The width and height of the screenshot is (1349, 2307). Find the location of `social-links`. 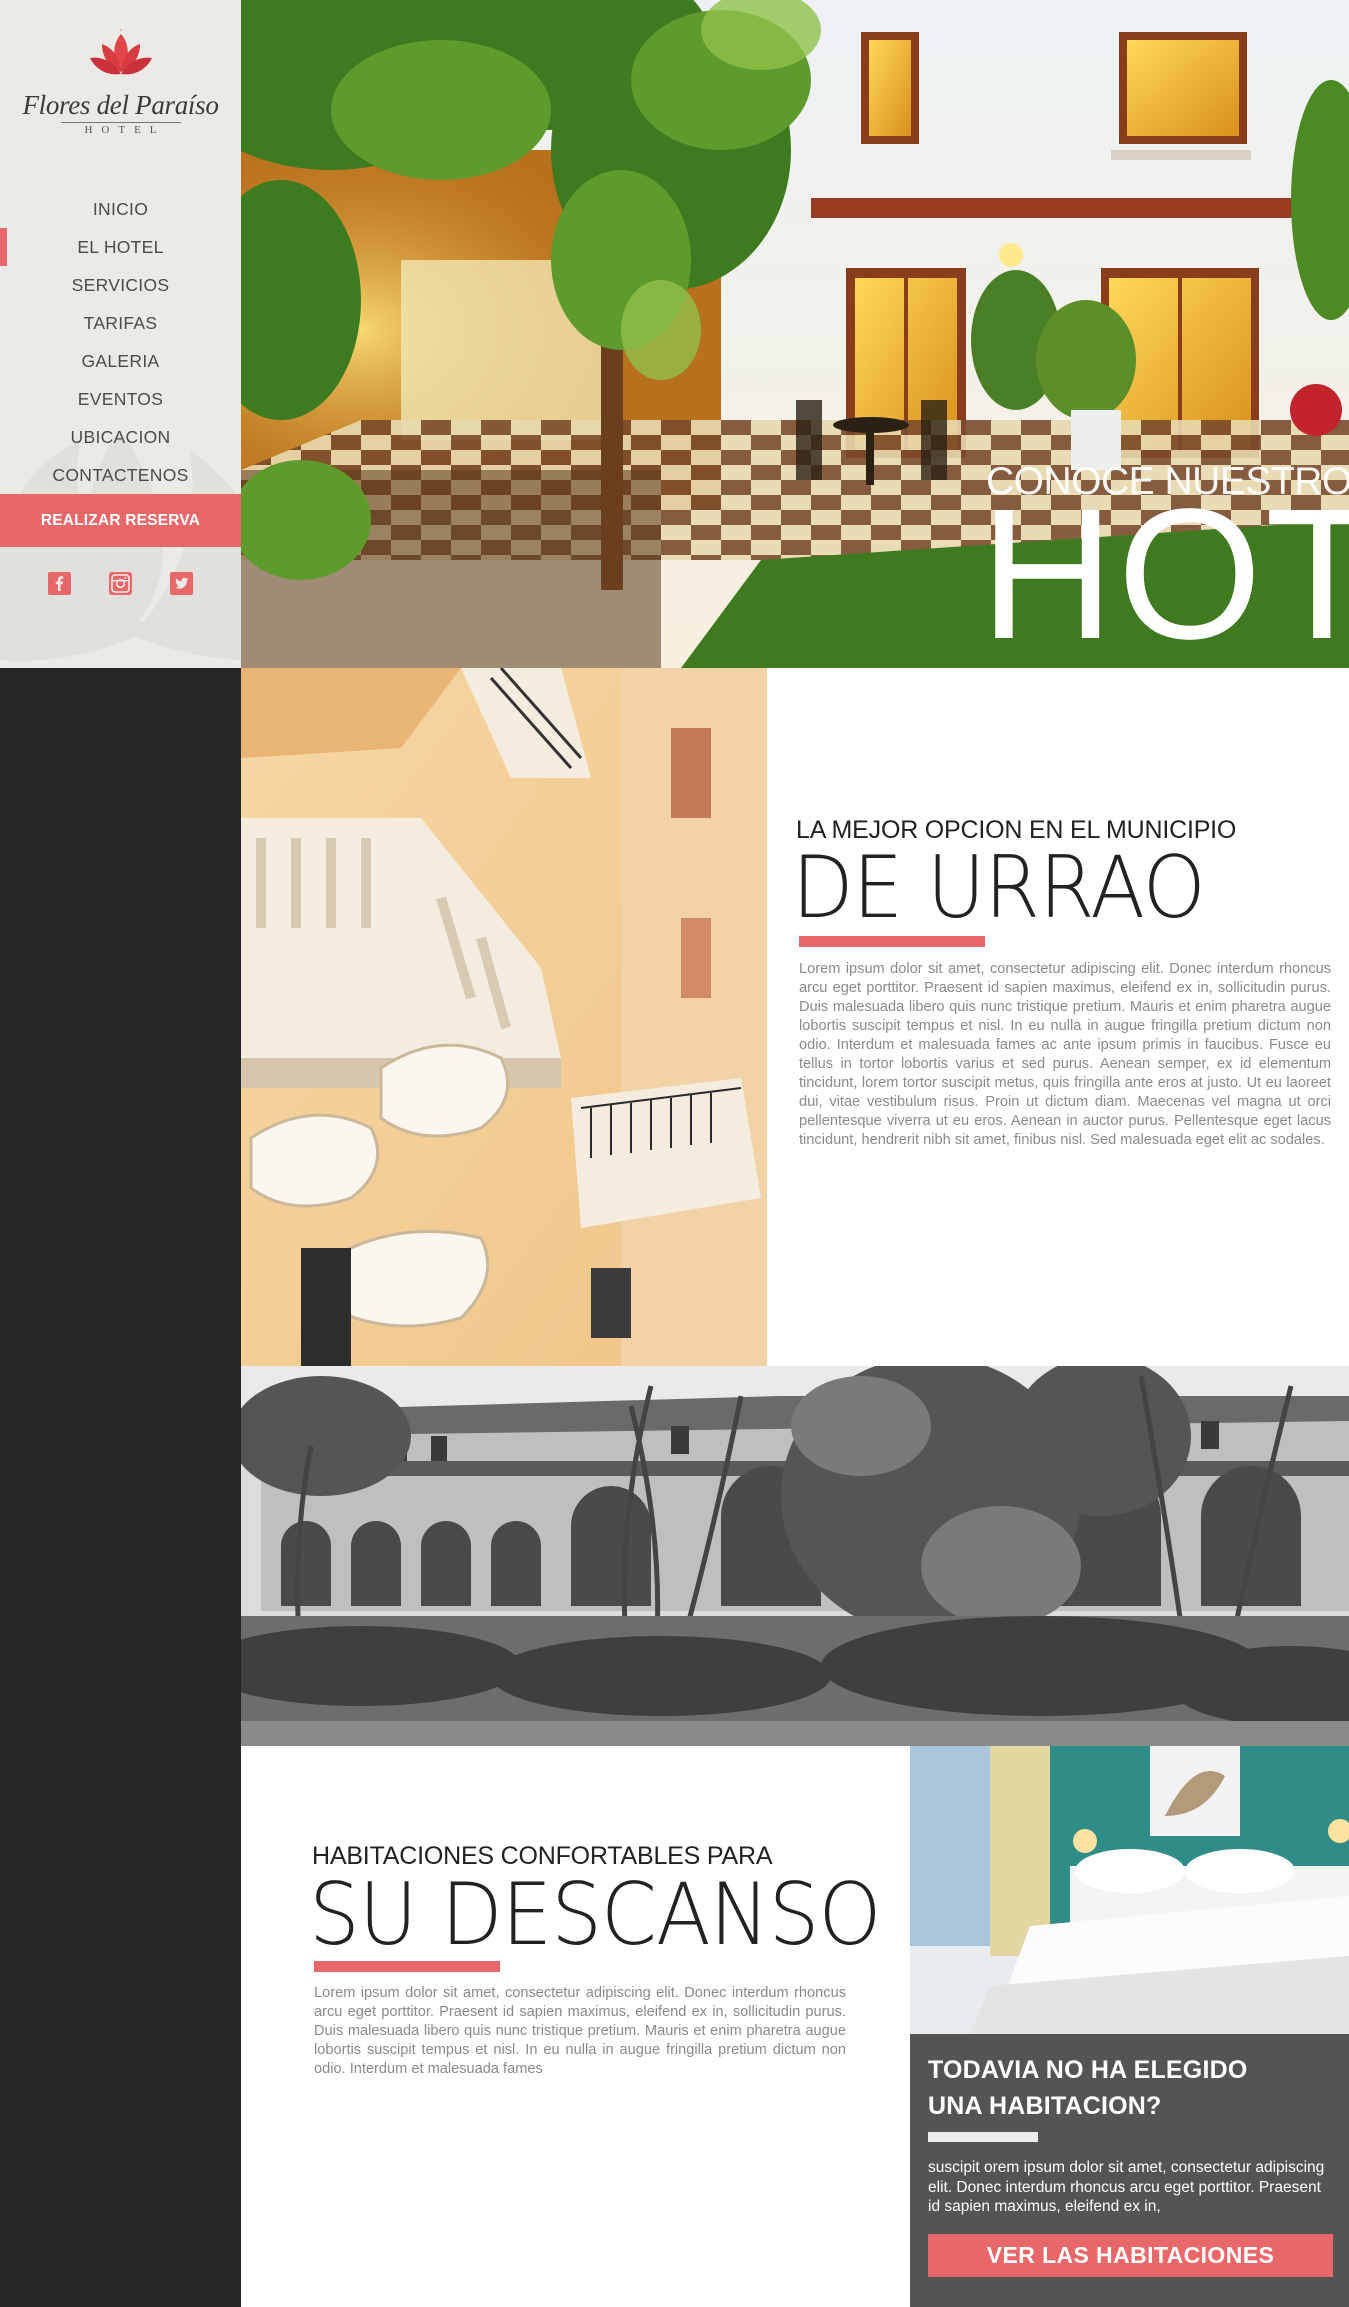

social-links is located at coordinates (120, 583).